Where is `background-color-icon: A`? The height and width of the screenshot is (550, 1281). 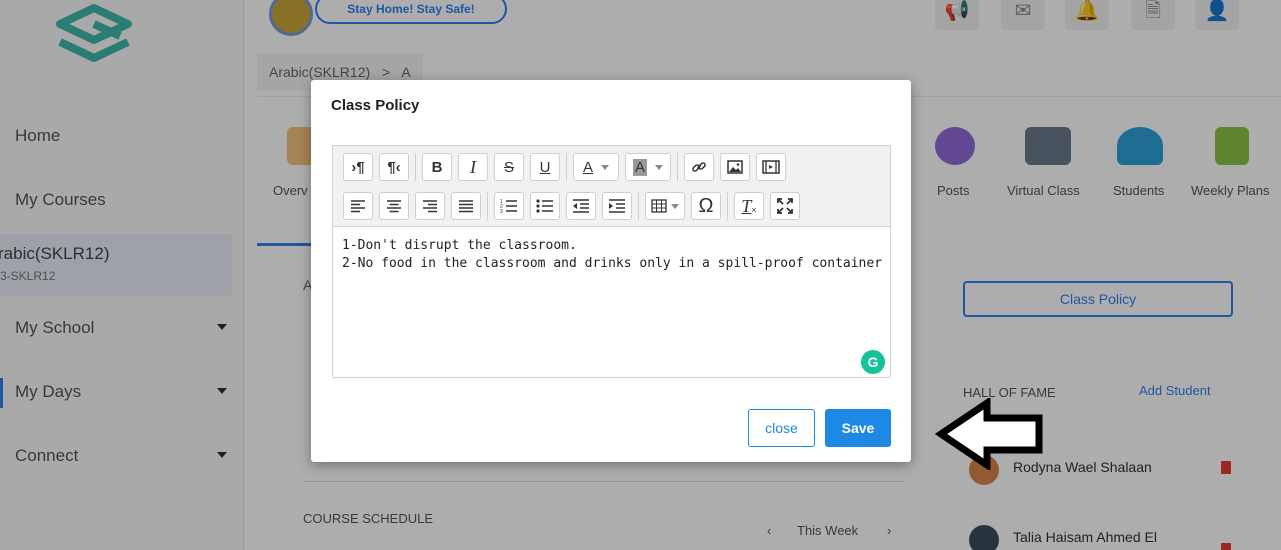
background-color-icon: A is located at coordinates (648, 167).